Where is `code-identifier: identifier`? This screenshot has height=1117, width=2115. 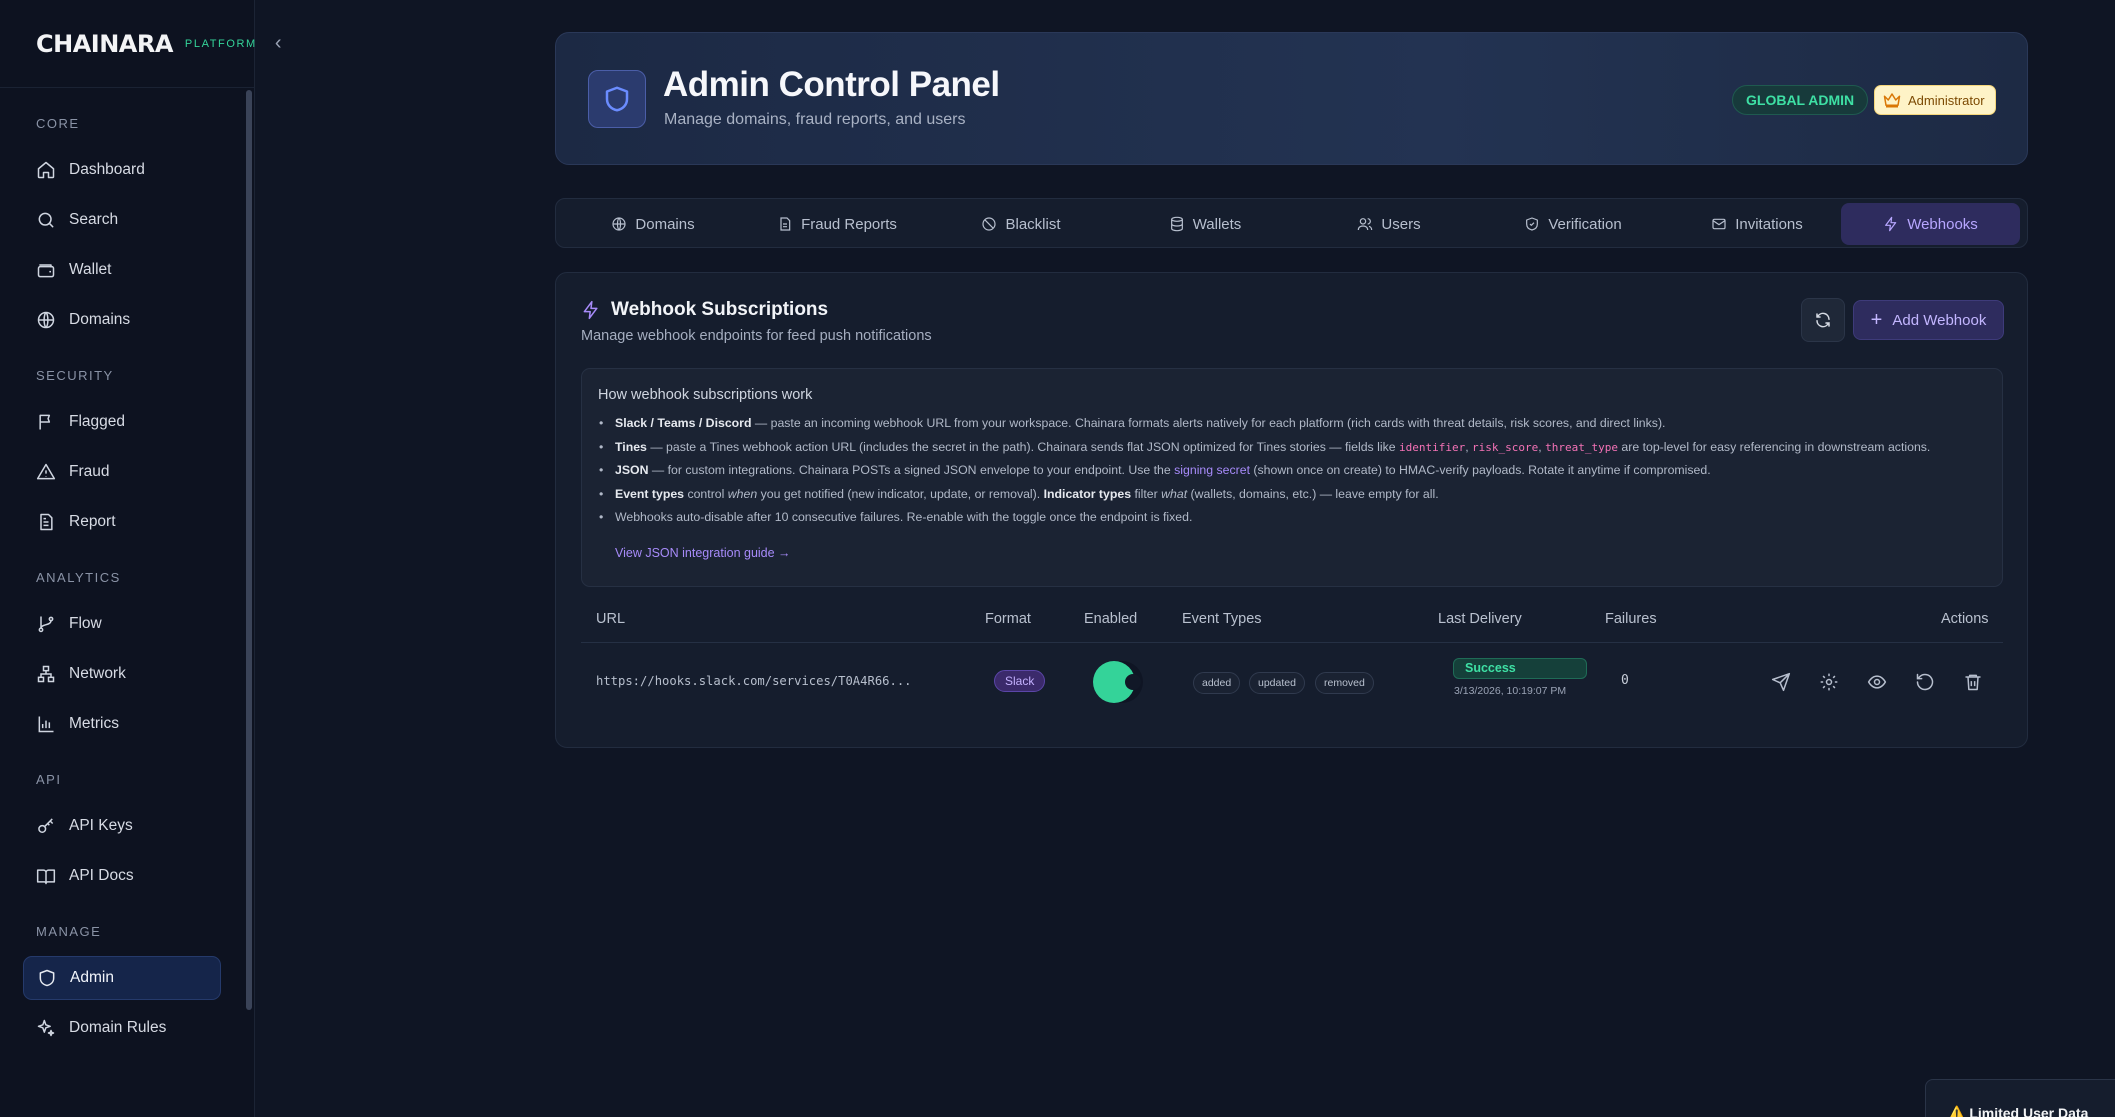 code-identifier: identifier is located at coordinates (1432, 447).